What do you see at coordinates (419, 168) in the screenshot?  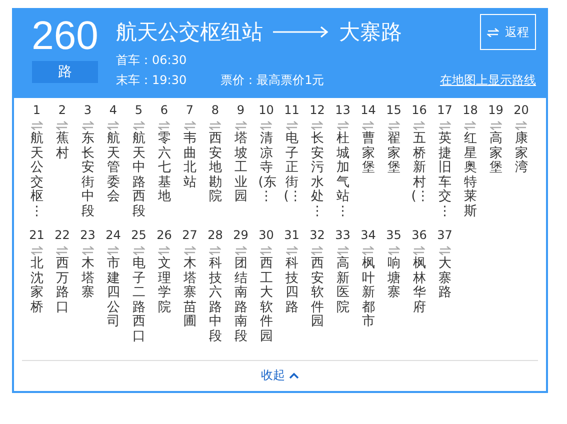 I see `stop-name: 五桥新村(⋮` at bounding box center [419, 168].